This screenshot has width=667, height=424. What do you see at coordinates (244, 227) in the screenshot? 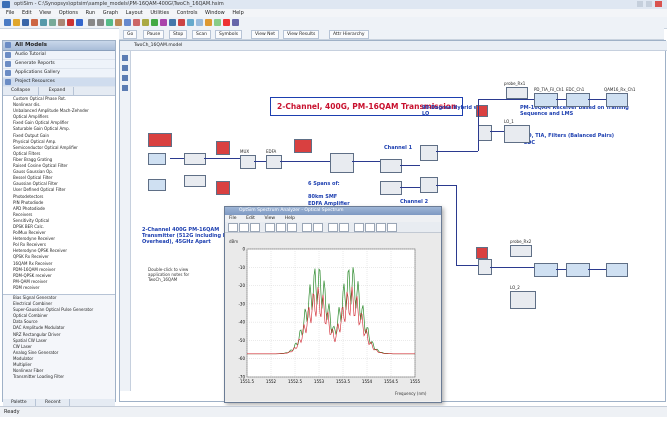
I see `plot-save-icon` at bounding box center [244, 227].